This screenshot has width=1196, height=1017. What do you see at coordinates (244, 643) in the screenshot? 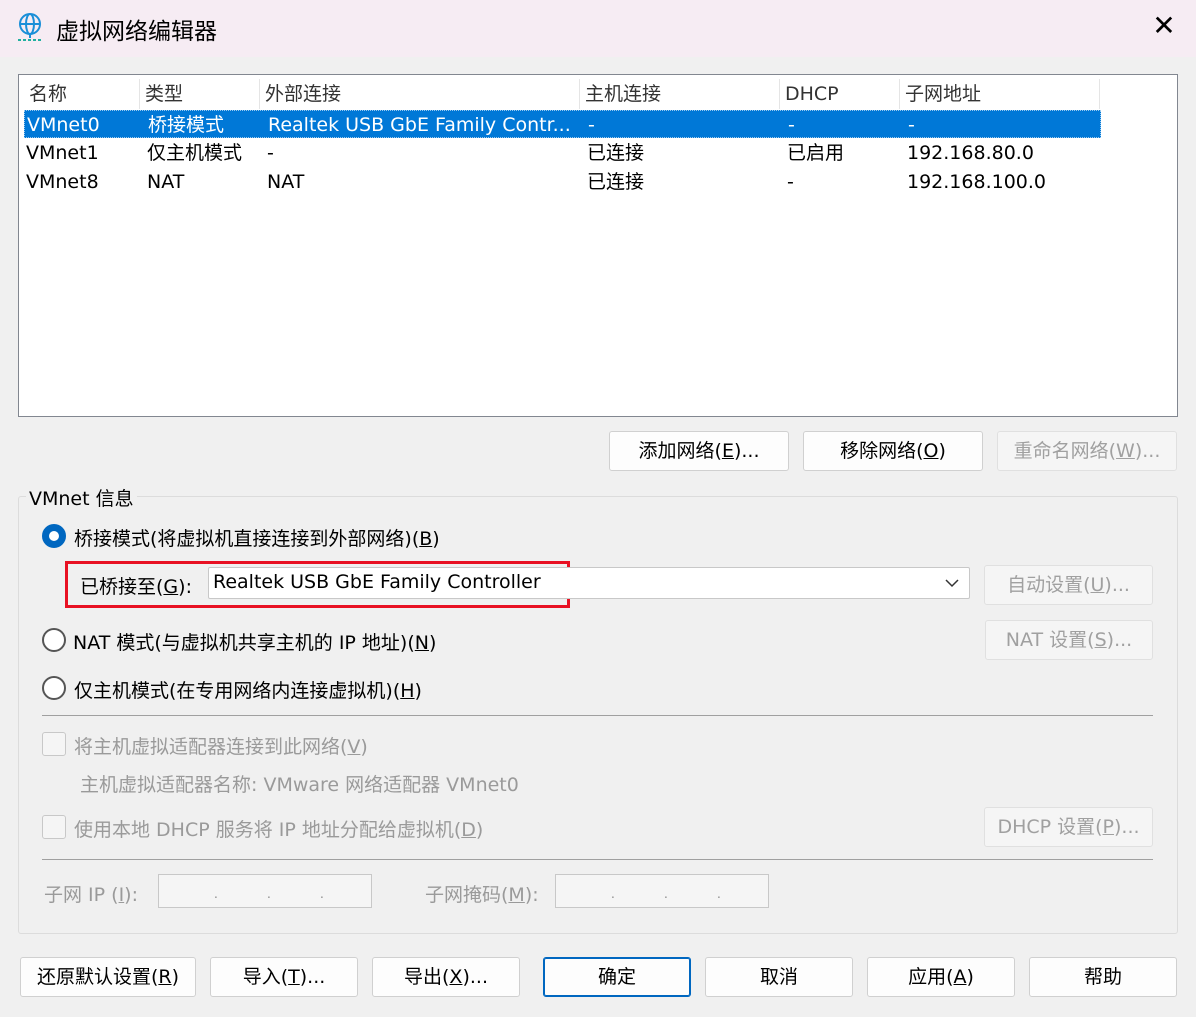
I see `label: NAT 模式(与虚拟机共享主机的 IP 地址)(` at bounding box center [244, 643].